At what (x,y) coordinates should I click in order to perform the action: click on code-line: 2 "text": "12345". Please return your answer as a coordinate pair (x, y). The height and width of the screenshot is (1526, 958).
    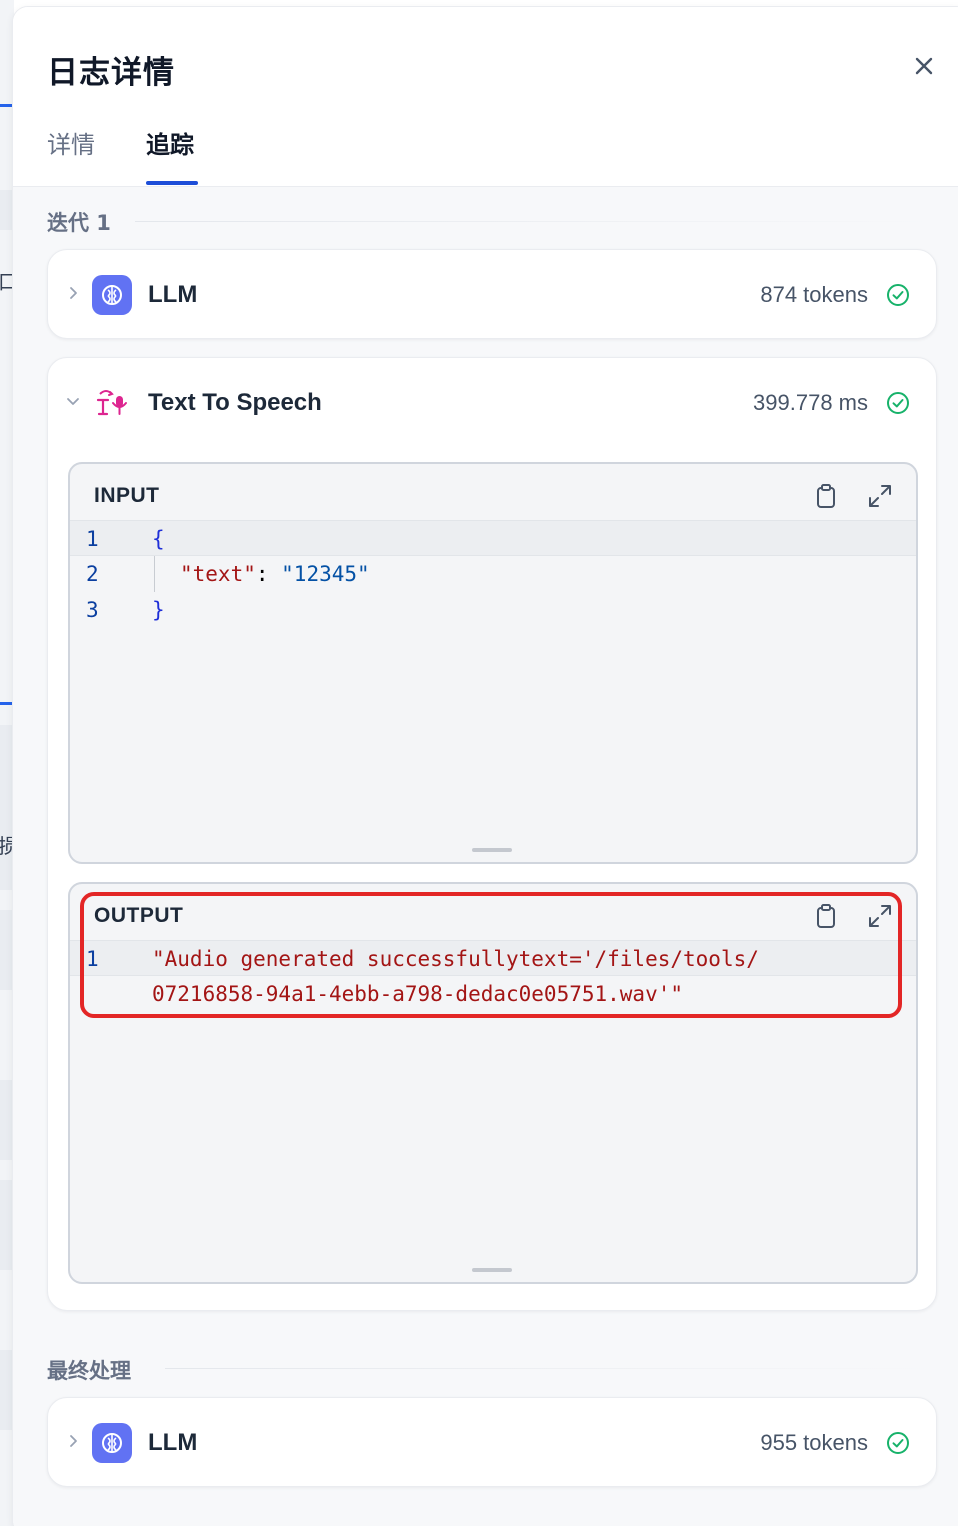
    Looking at the image, I should click on (493, 574).